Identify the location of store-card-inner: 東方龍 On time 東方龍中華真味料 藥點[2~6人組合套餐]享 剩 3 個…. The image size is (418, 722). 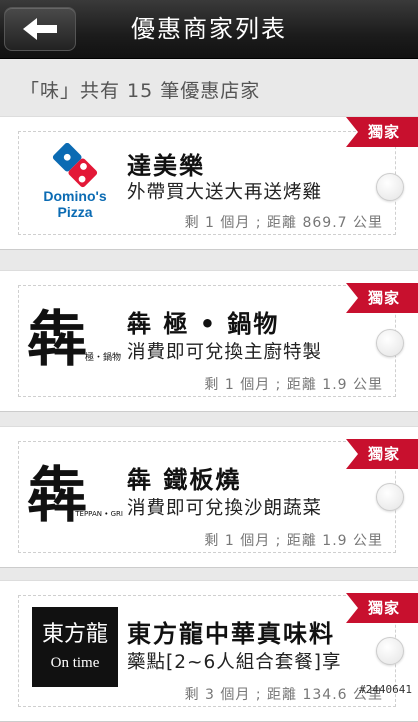
(207, 651).